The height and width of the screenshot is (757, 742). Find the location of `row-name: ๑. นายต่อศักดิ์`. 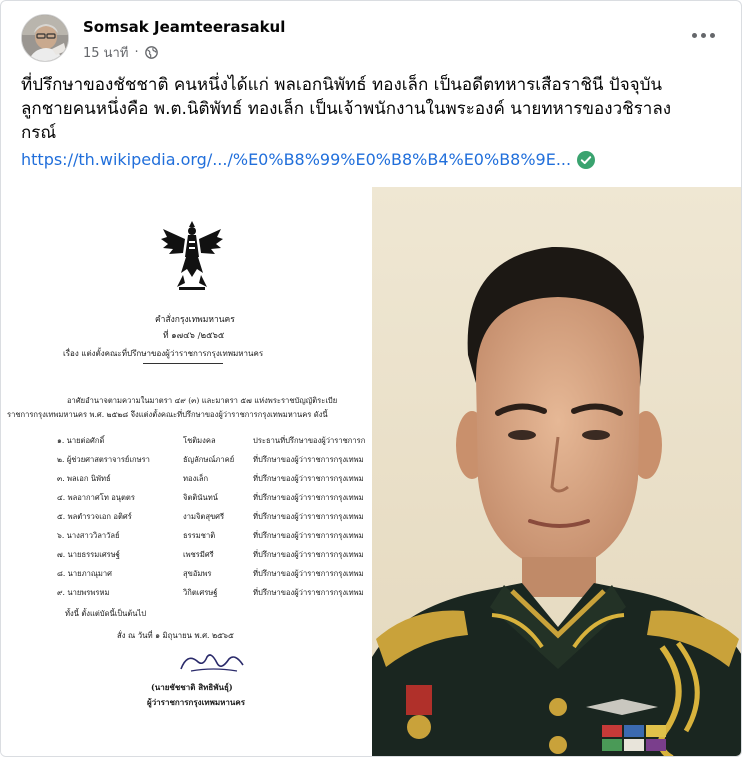

row-name: ๑. นายต่อศักดิ์ is located at coordinates (81, 440).